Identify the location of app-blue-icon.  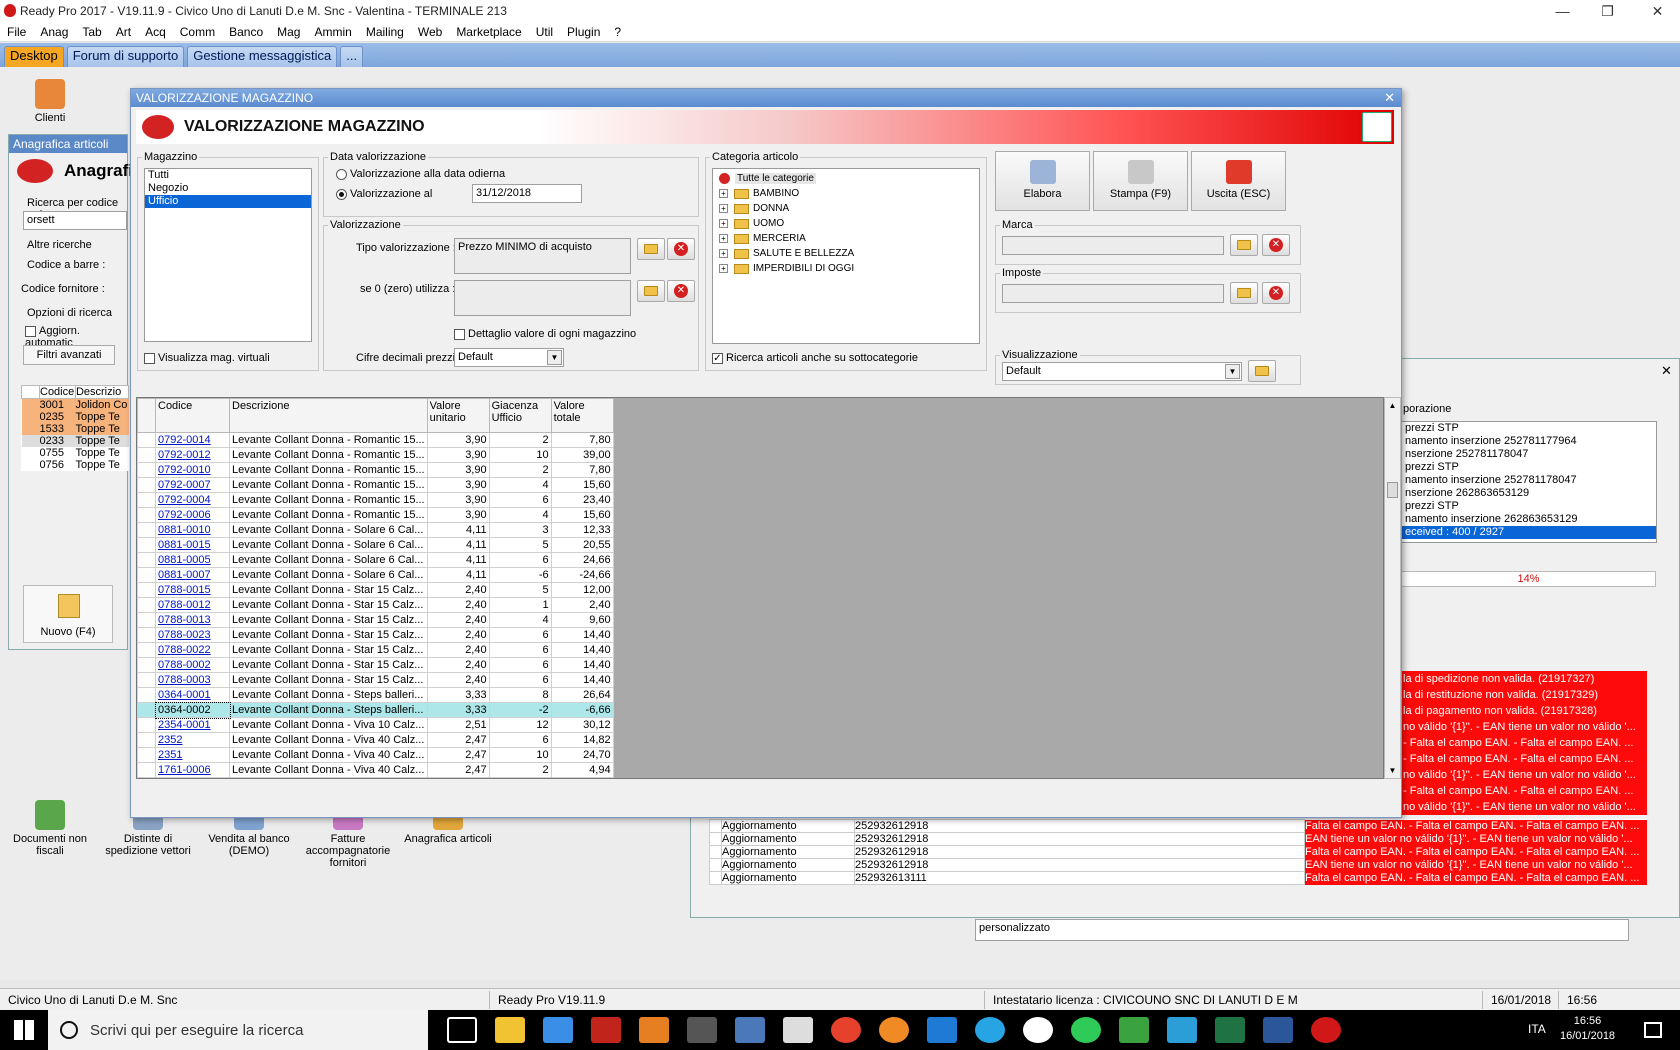
(1182, 1030).